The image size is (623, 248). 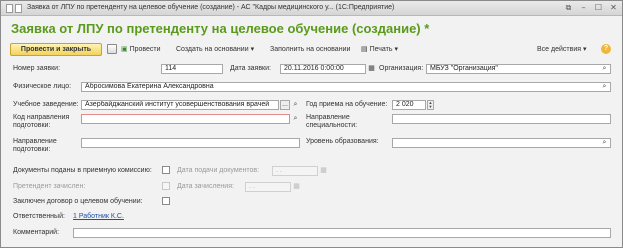 I want to click on help-icon: ?, so click(x=606, y=49).